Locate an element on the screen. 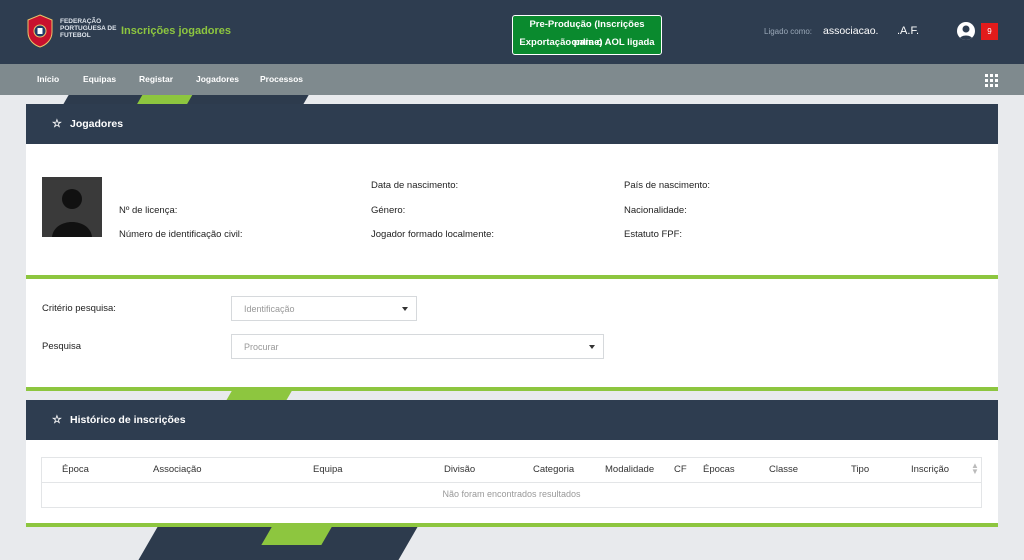 This screenshot has width=1024, height=560. column-header-epoca: Época is located at coordinates (75, 469).